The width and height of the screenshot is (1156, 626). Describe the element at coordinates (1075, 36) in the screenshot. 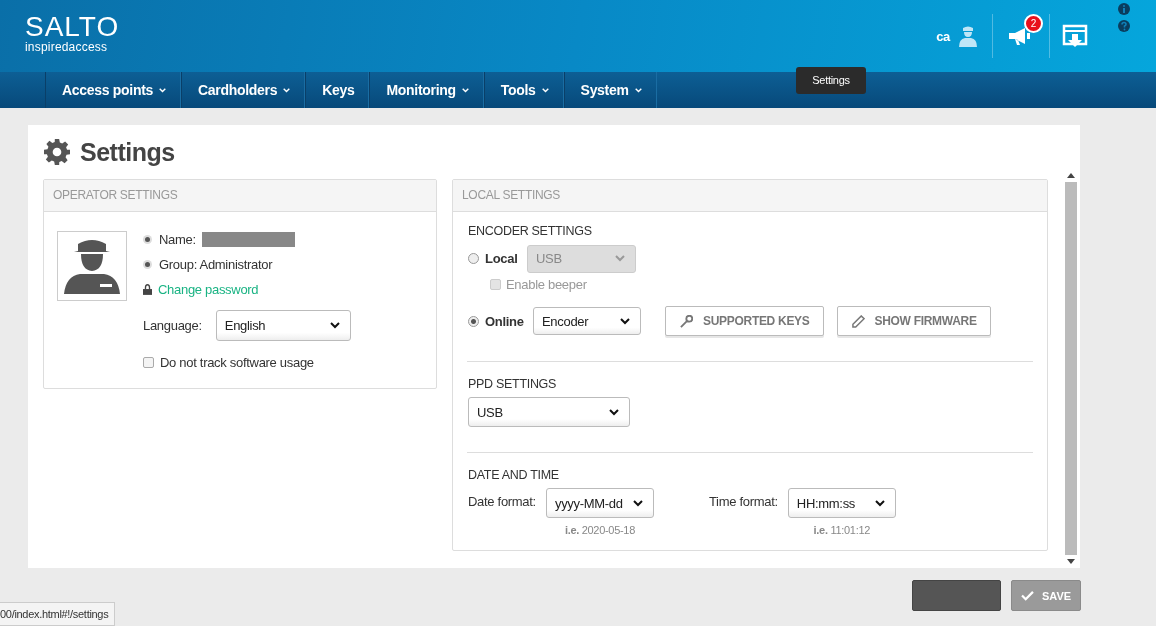

I see `download-window-icon` at that location.